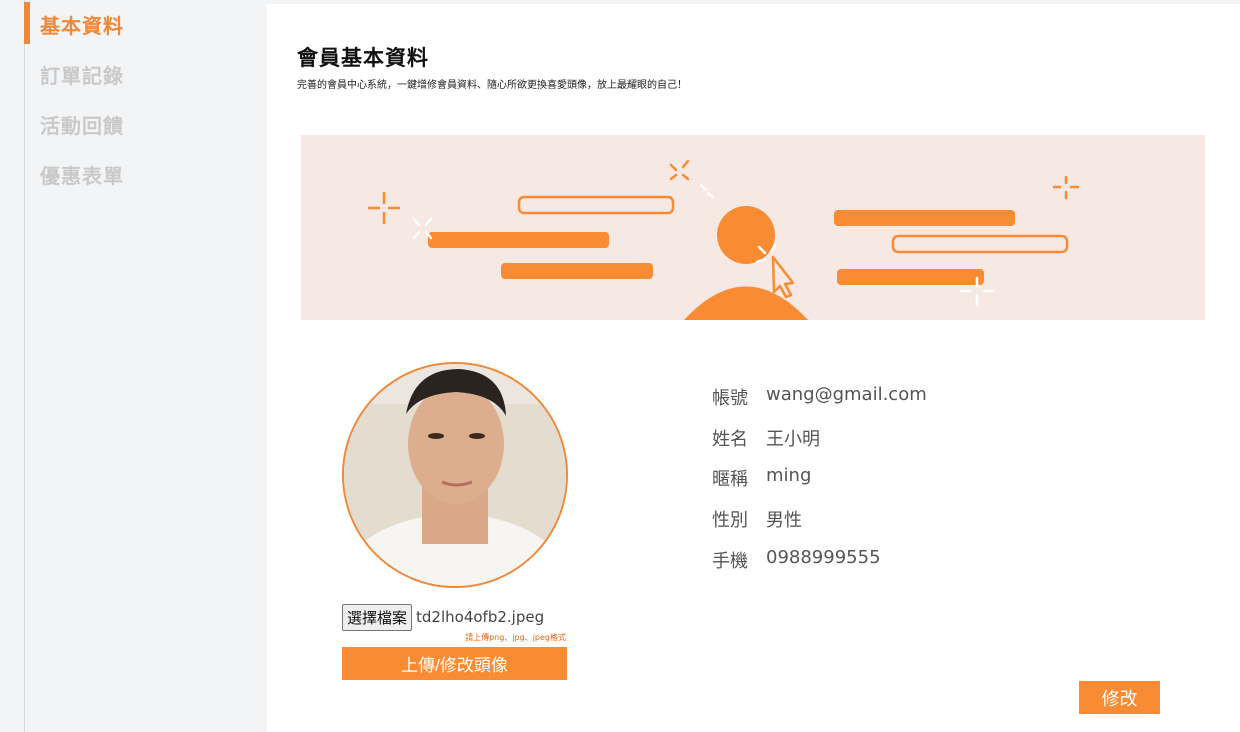 The image size is (1240, 732). I want to click on profile-row-nickname: 暱稱 ming, so click(761, 478).